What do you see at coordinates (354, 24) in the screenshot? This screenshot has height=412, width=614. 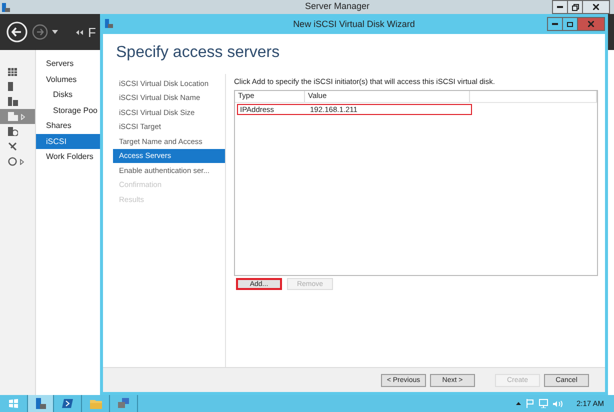 I see `wizard-title: New iSCSI Virtual Disk Wizard` at bounding box center [354, 24].